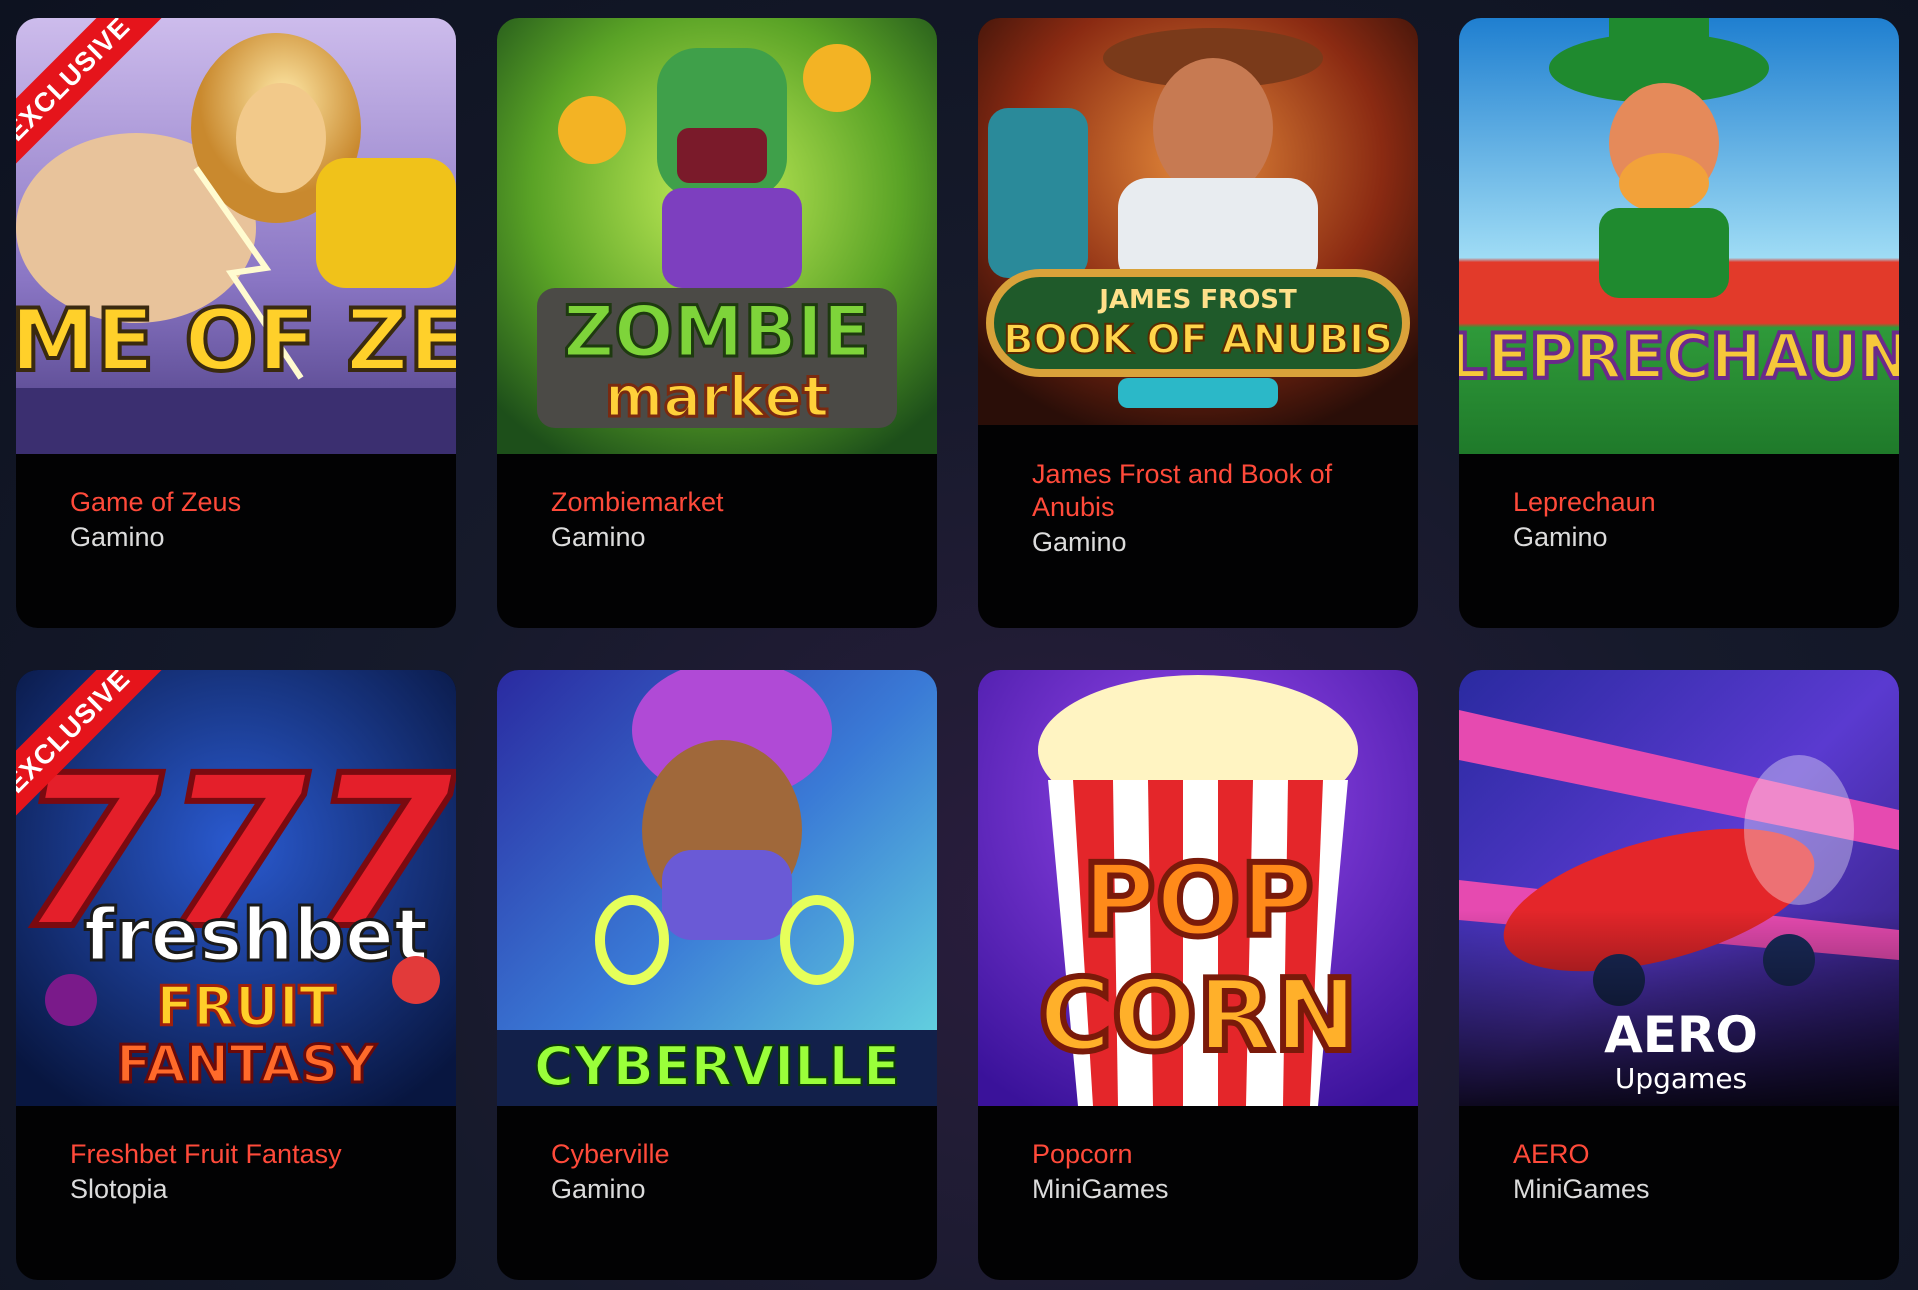 The height and width of the screenshot is (1290, 1918). What do you see at coordinates (243, 520) in the screenshot?
I see `game-info: Game of Zeus Gamino` at bounding box center [243, 520].